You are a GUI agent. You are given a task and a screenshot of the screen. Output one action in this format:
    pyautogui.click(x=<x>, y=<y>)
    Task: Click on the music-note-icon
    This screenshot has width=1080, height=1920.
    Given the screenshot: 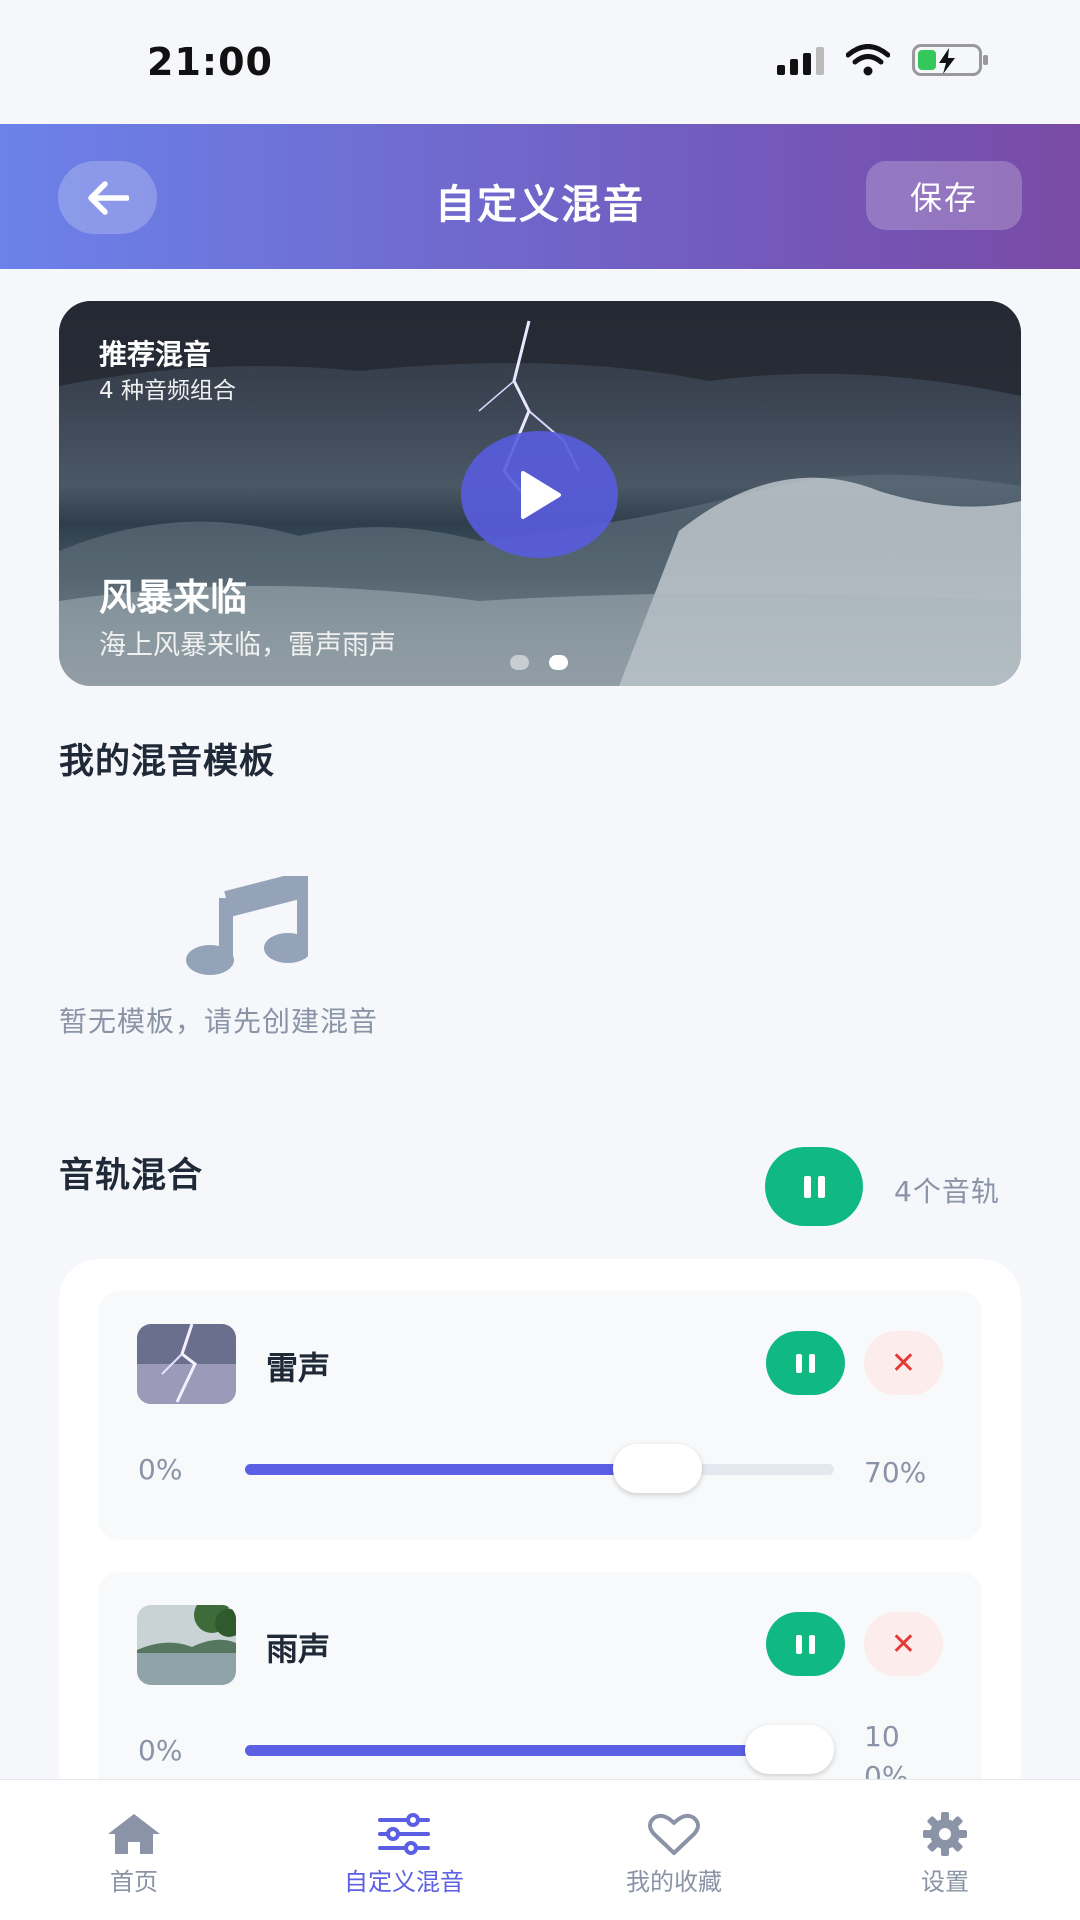 What is the action you would take?
    pyautogui.click(x=247, y=925)
    